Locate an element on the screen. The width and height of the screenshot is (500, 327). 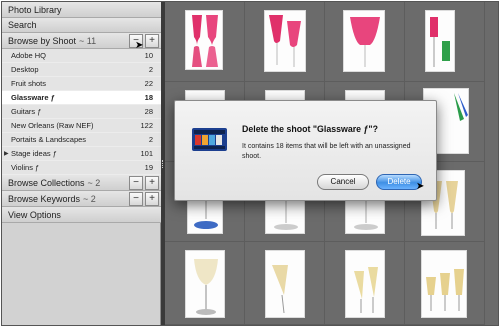
mouse-pointer-icon: ➤ is located at coordinates (420, 186).